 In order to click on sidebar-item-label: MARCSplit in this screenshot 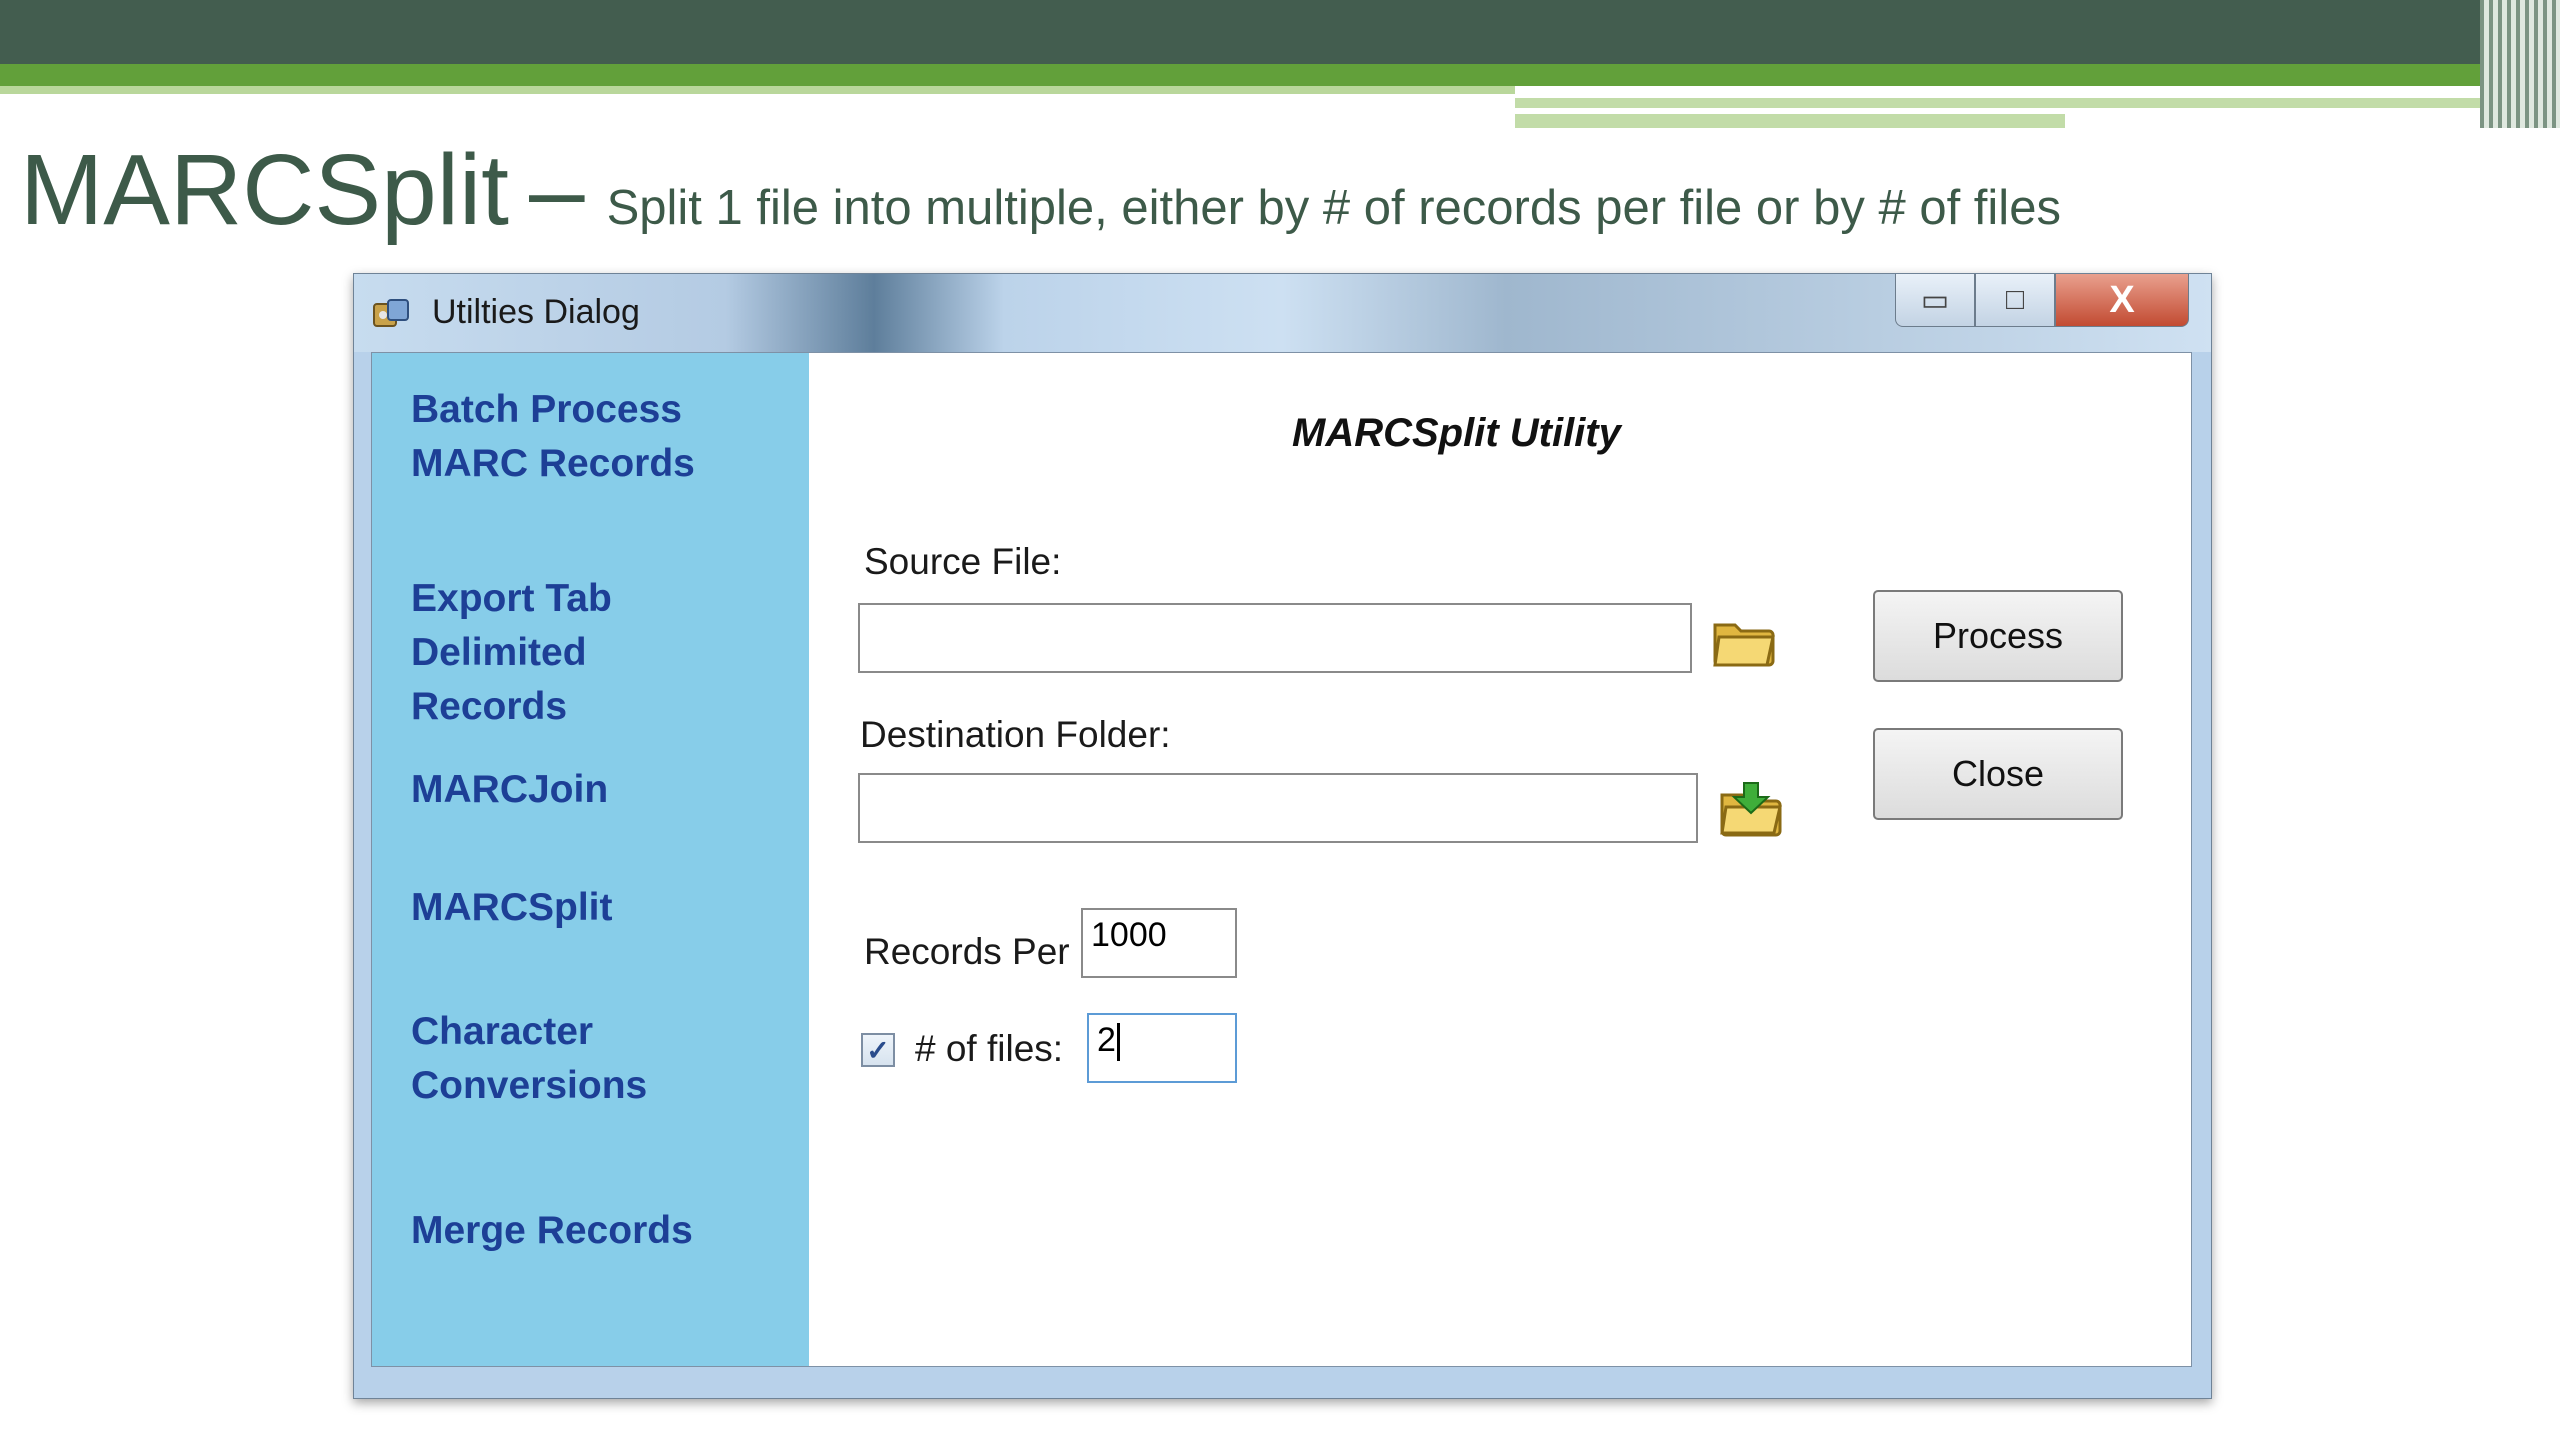, I will do `click(512, 907)`.